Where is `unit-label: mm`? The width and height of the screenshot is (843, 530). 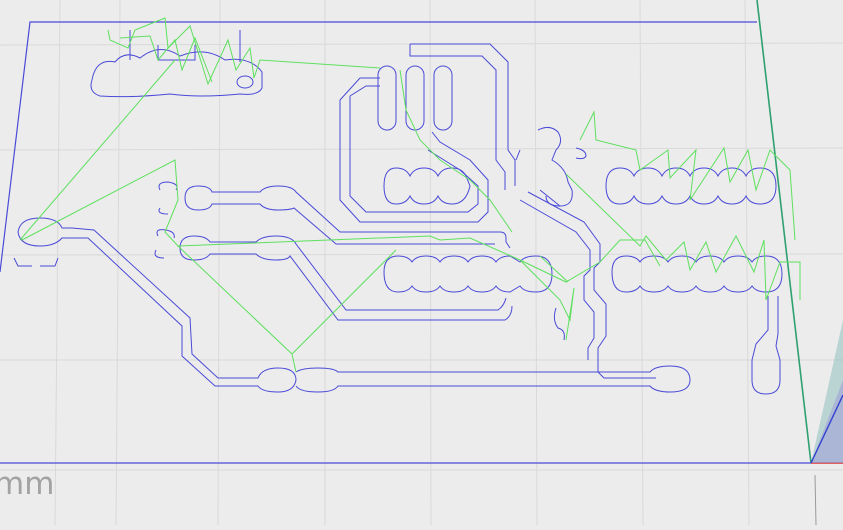 unit-label: mm is located at coordinates (27, 484).